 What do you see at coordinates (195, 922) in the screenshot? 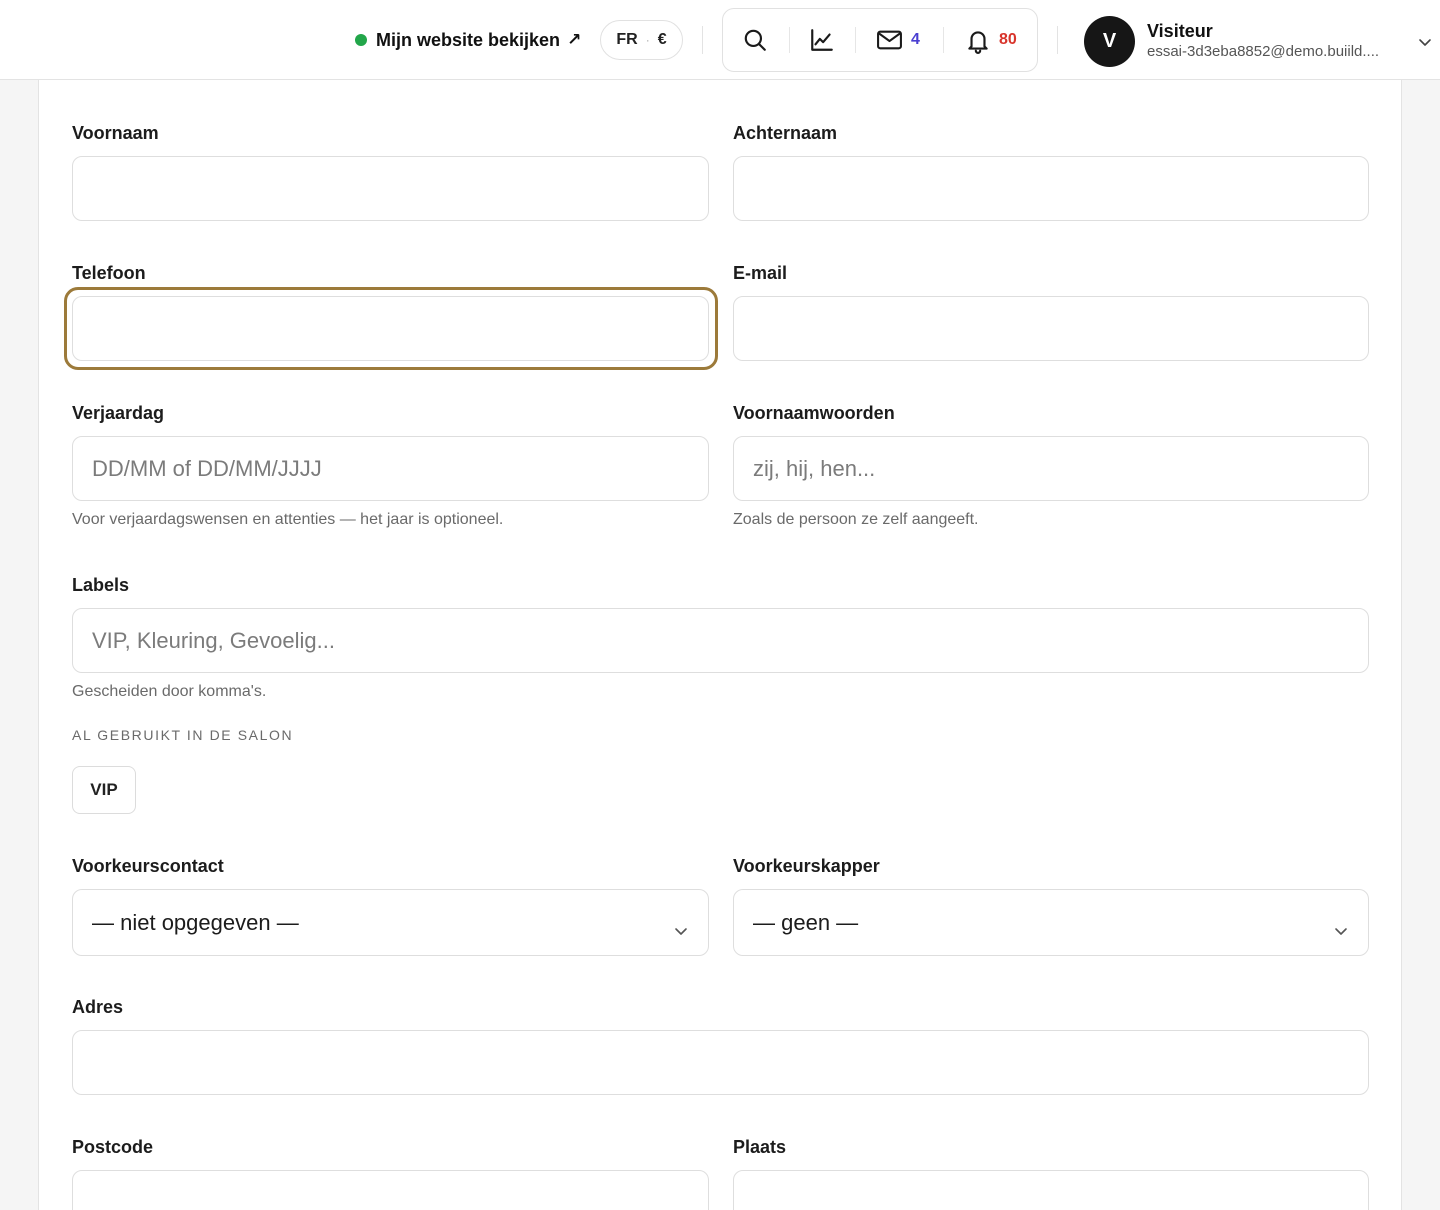
I see `preferred-contact-value: — niet opgegeven —` at bounding box center [195, 922].